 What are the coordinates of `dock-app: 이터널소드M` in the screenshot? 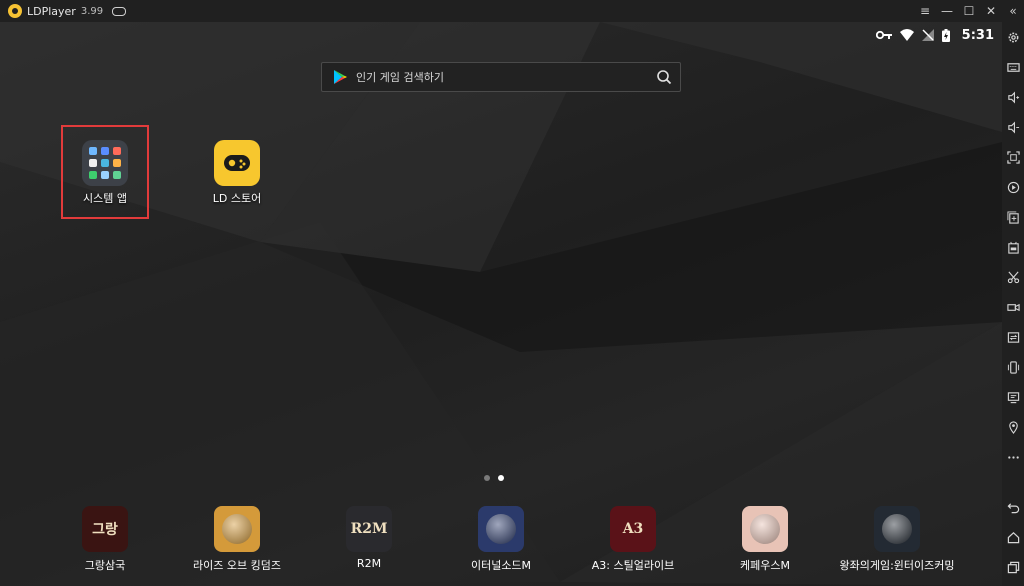 It's located at (501, 539).